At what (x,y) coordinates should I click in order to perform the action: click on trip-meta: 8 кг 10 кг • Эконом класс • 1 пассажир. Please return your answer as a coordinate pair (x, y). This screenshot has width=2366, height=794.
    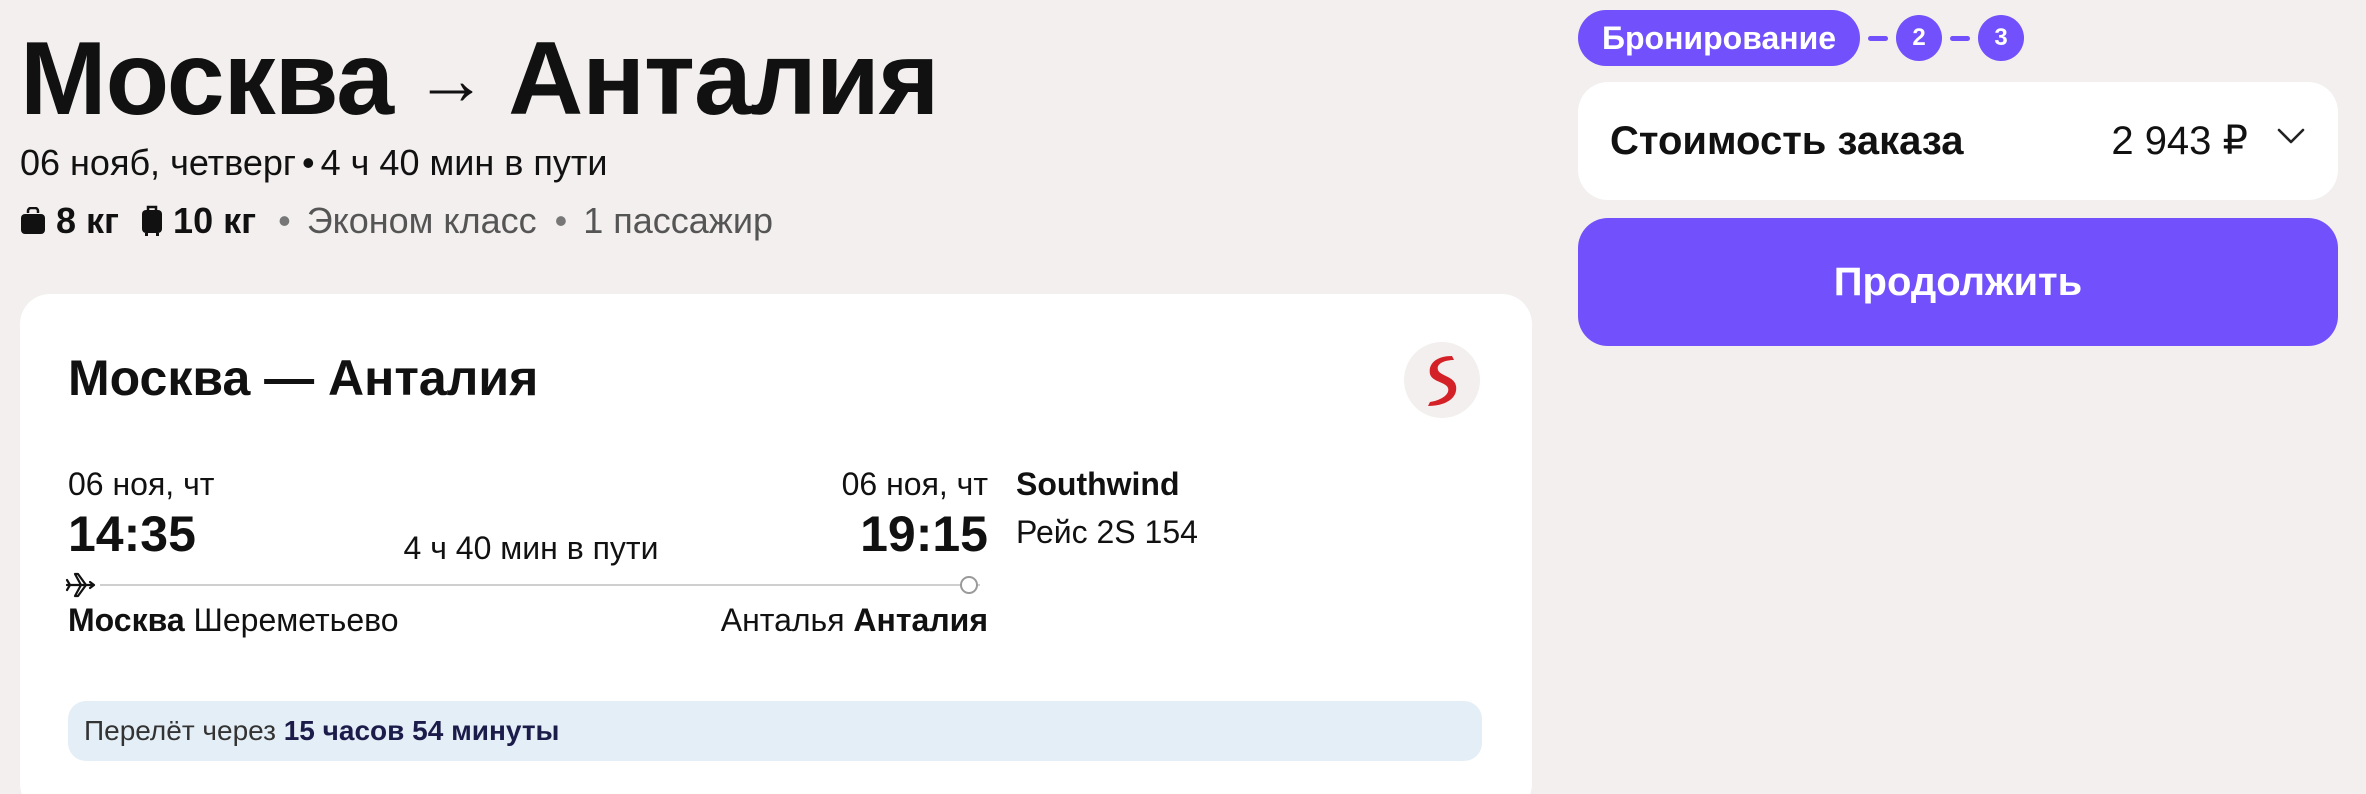
    Looking at the image, I should click on (405, 221).